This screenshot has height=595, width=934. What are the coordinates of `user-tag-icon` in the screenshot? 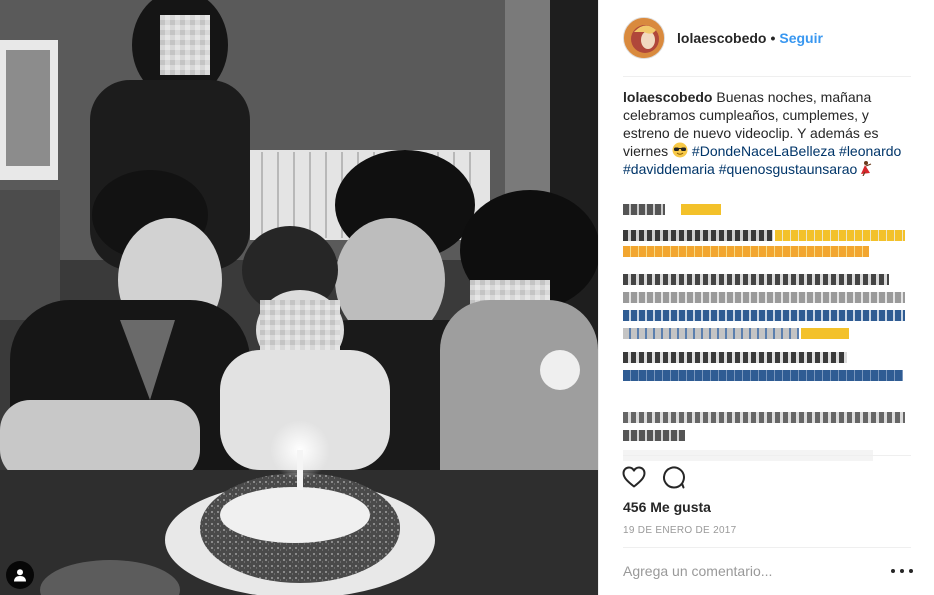 It's located at (20, 575).